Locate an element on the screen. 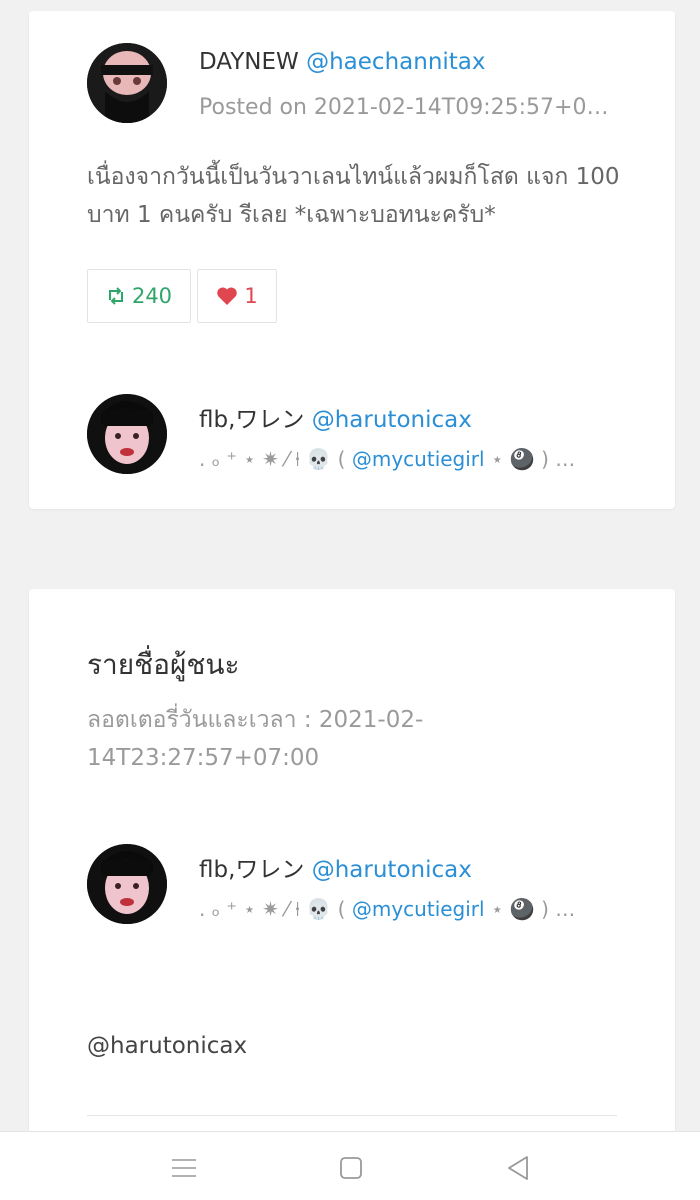 Image resolution: width=700 pixels, height=1200 pixels. menu-icon is located at coordinates (184, 1168).